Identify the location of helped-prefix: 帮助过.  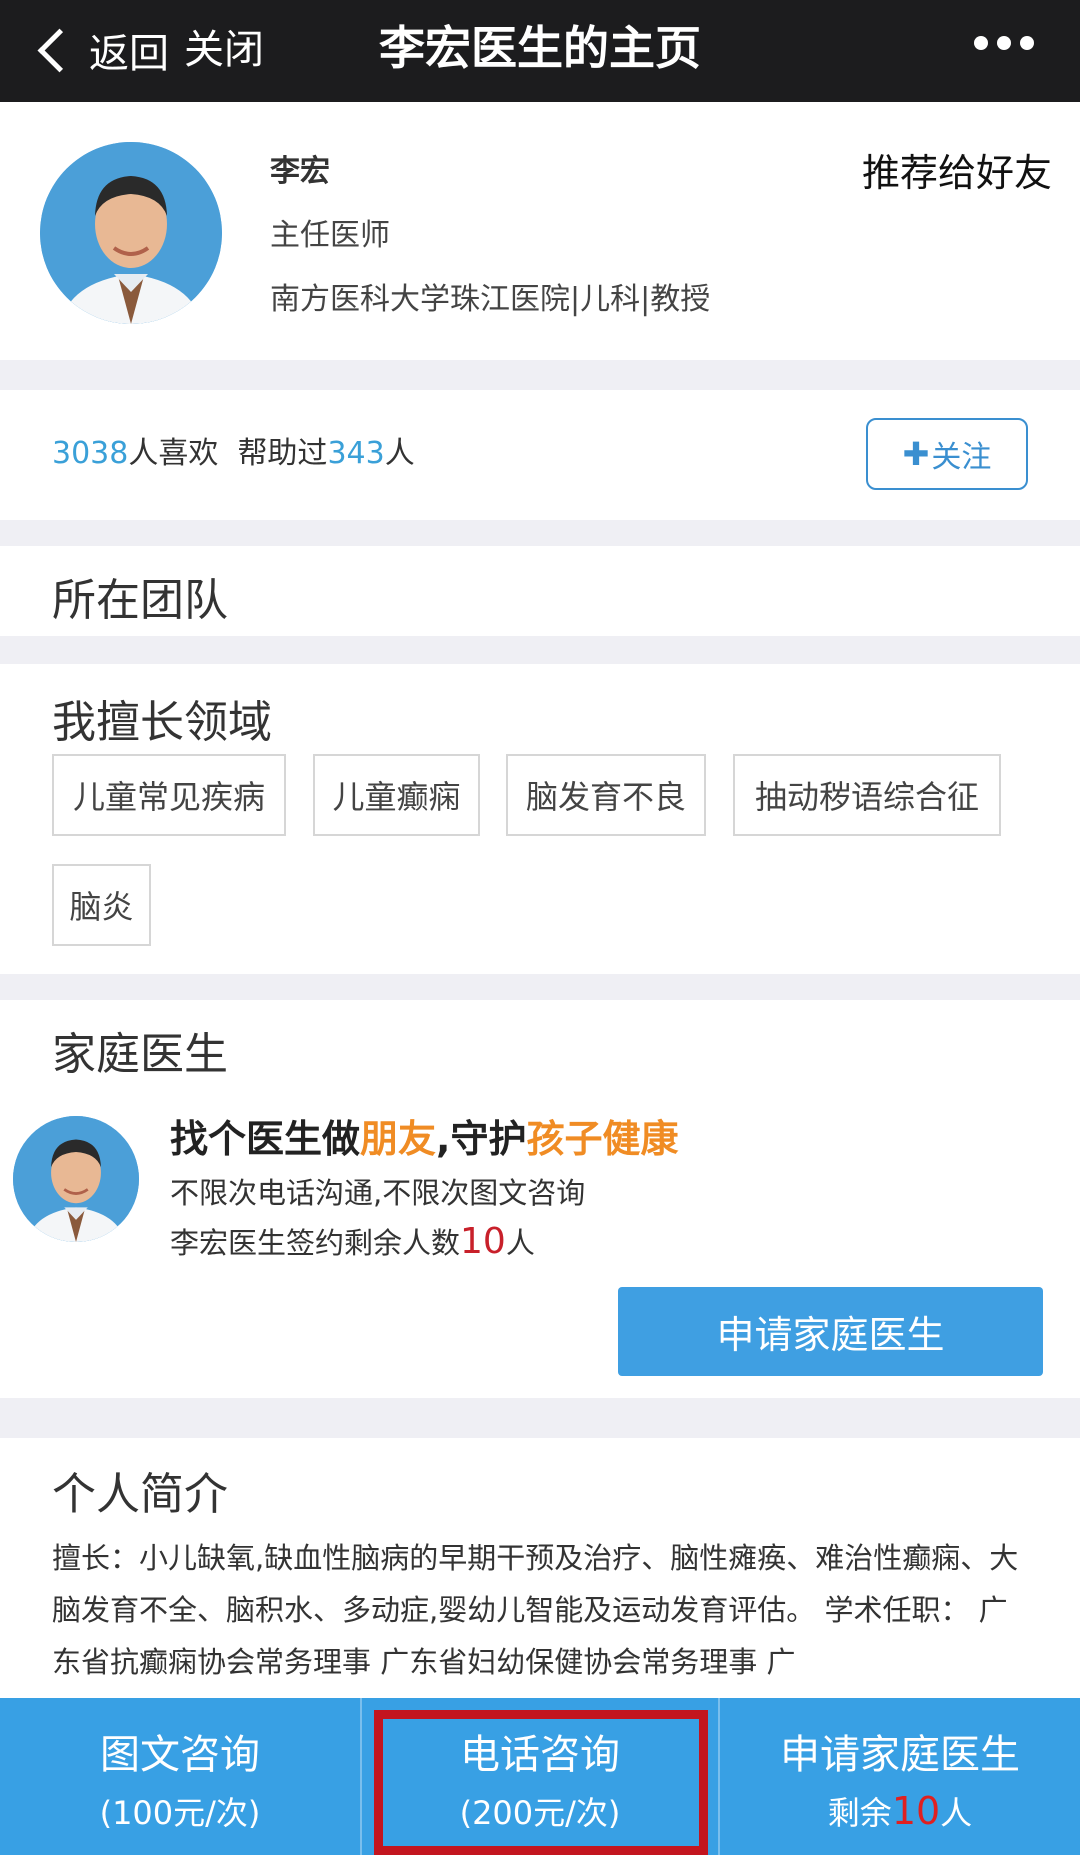
(282, 453).